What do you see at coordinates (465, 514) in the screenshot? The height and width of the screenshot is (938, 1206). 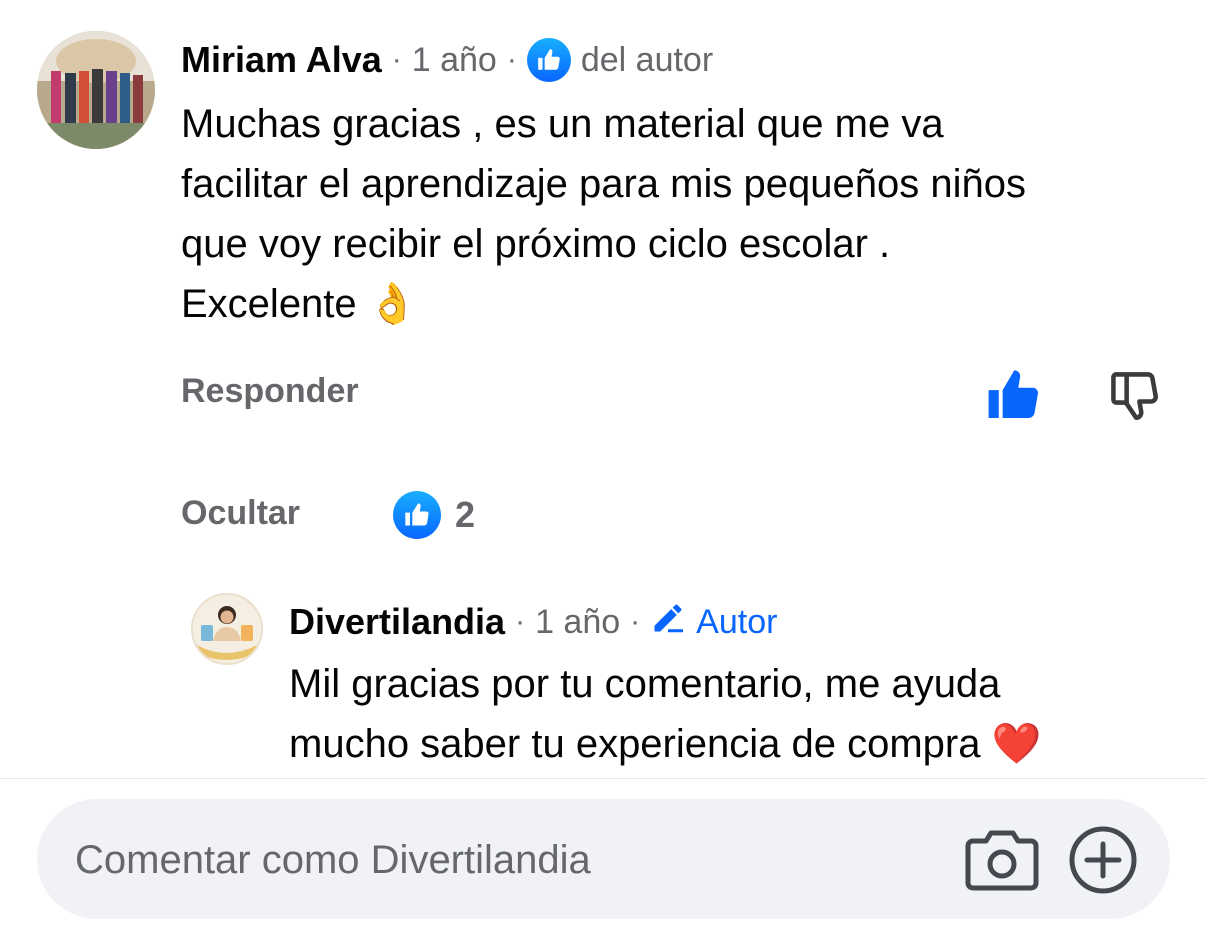 I see `reaction-count: 2` at bounding box center [465, 514].